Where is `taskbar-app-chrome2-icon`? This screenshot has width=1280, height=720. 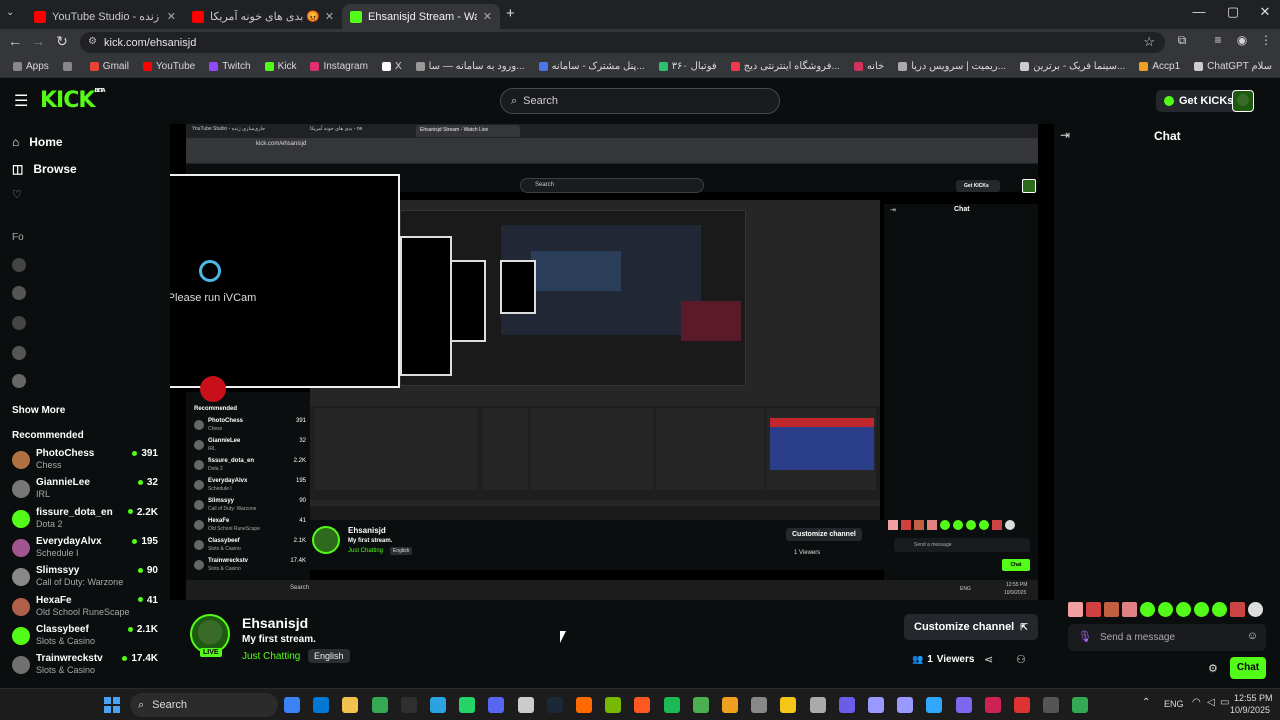 taskbar-app-chrome2-icon is located at coordinates (1080, 705).